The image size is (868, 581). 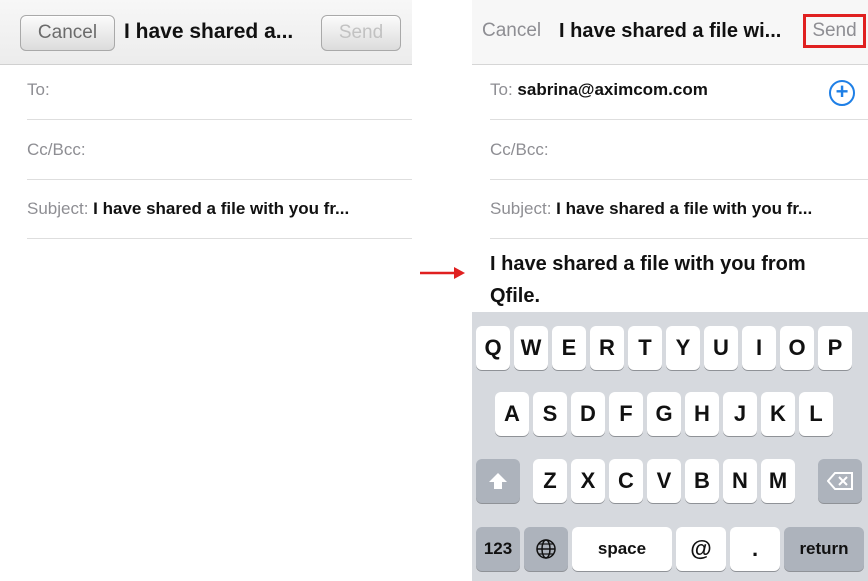 I want to click on key-v: V, so click(x=664, y=481).